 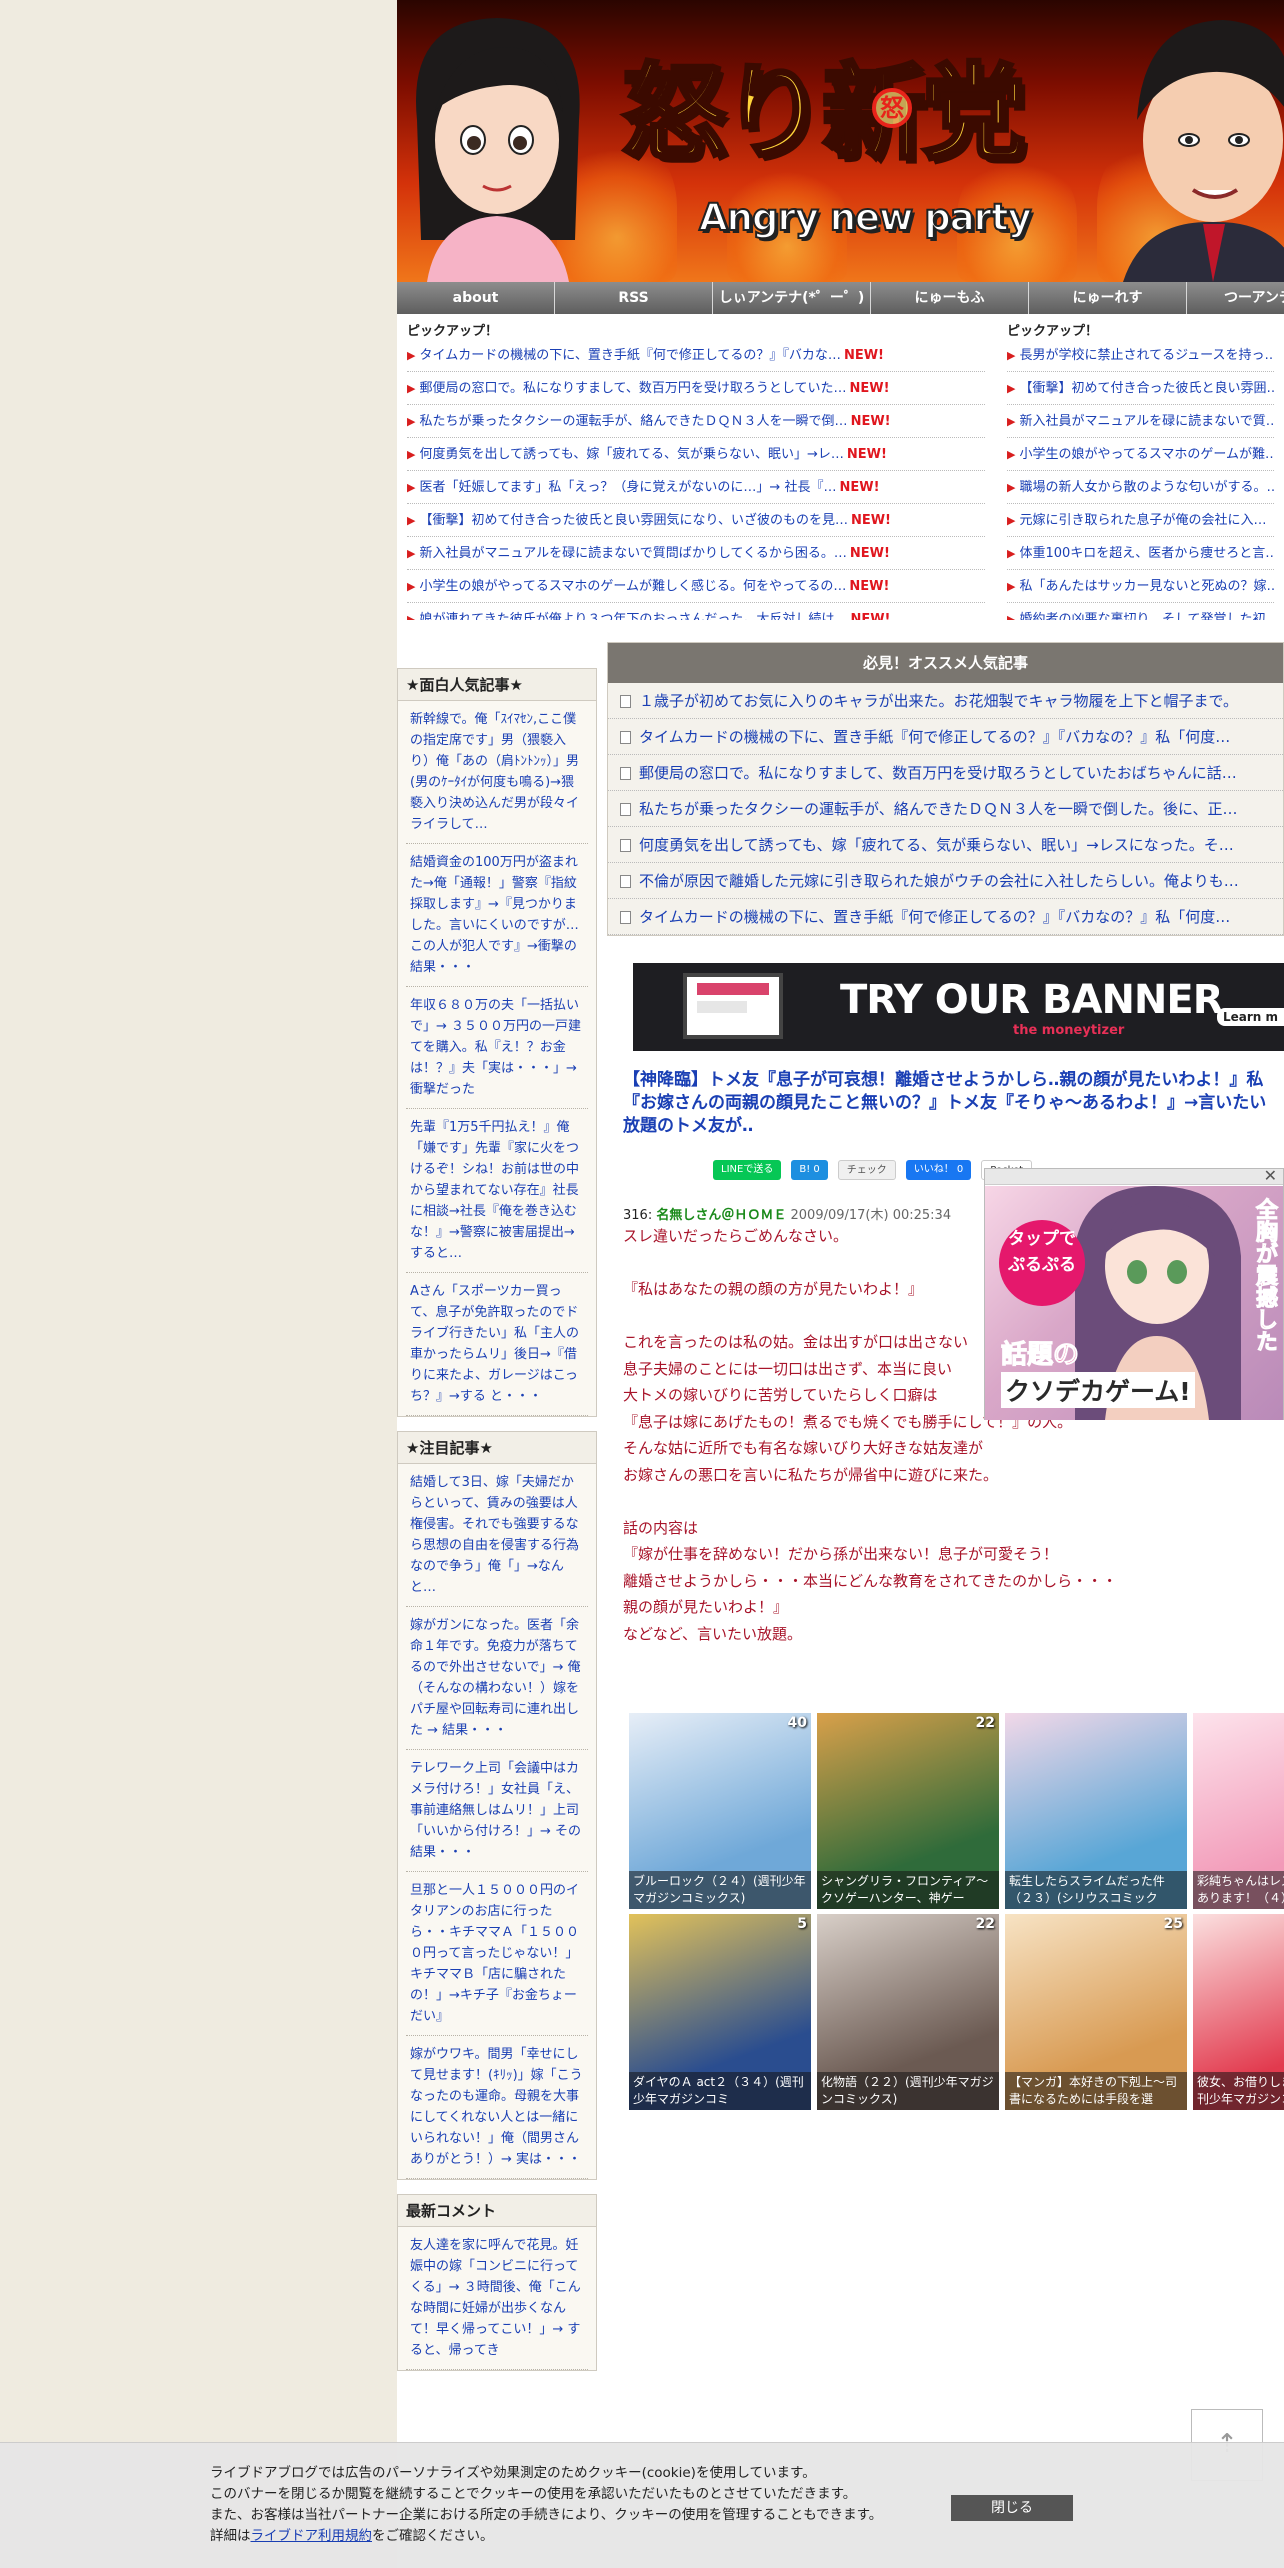 I want to click on ad-learn-more-button: Learn m, so click(x=1250, y=1017).